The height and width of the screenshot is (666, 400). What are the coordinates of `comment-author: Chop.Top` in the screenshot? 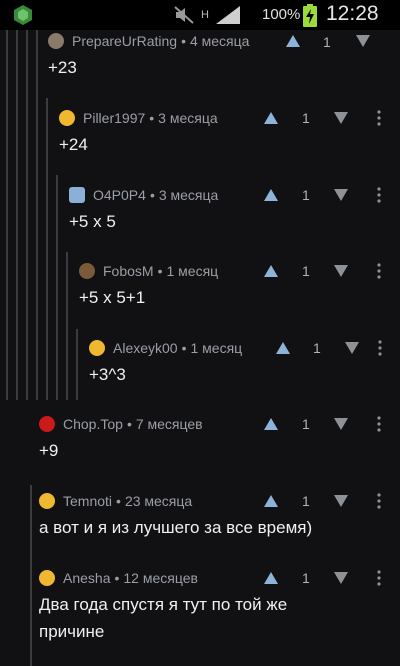 It's located at (93, 424).